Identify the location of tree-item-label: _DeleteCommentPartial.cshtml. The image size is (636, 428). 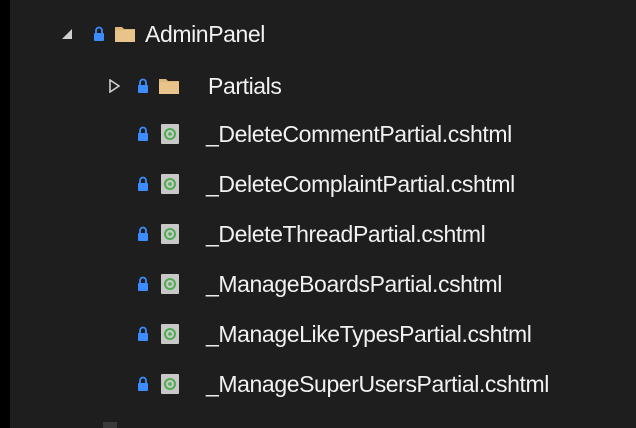
(359, 134).